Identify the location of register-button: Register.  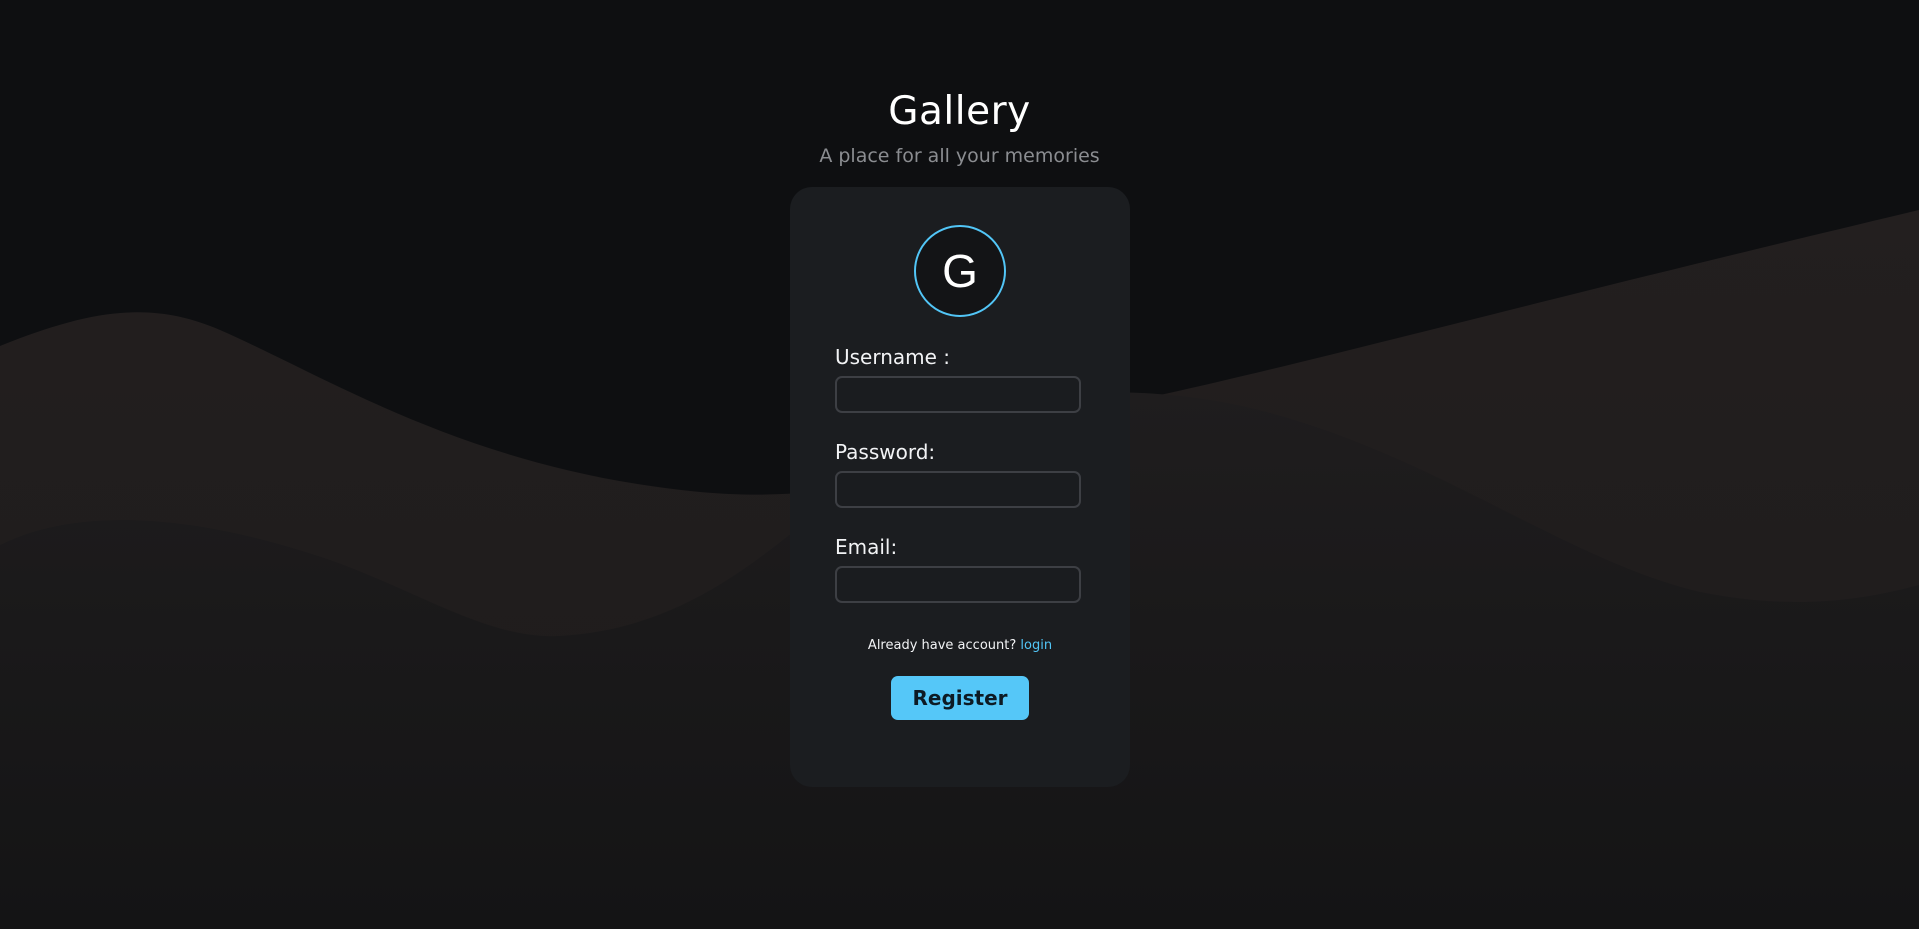
(960, 698).